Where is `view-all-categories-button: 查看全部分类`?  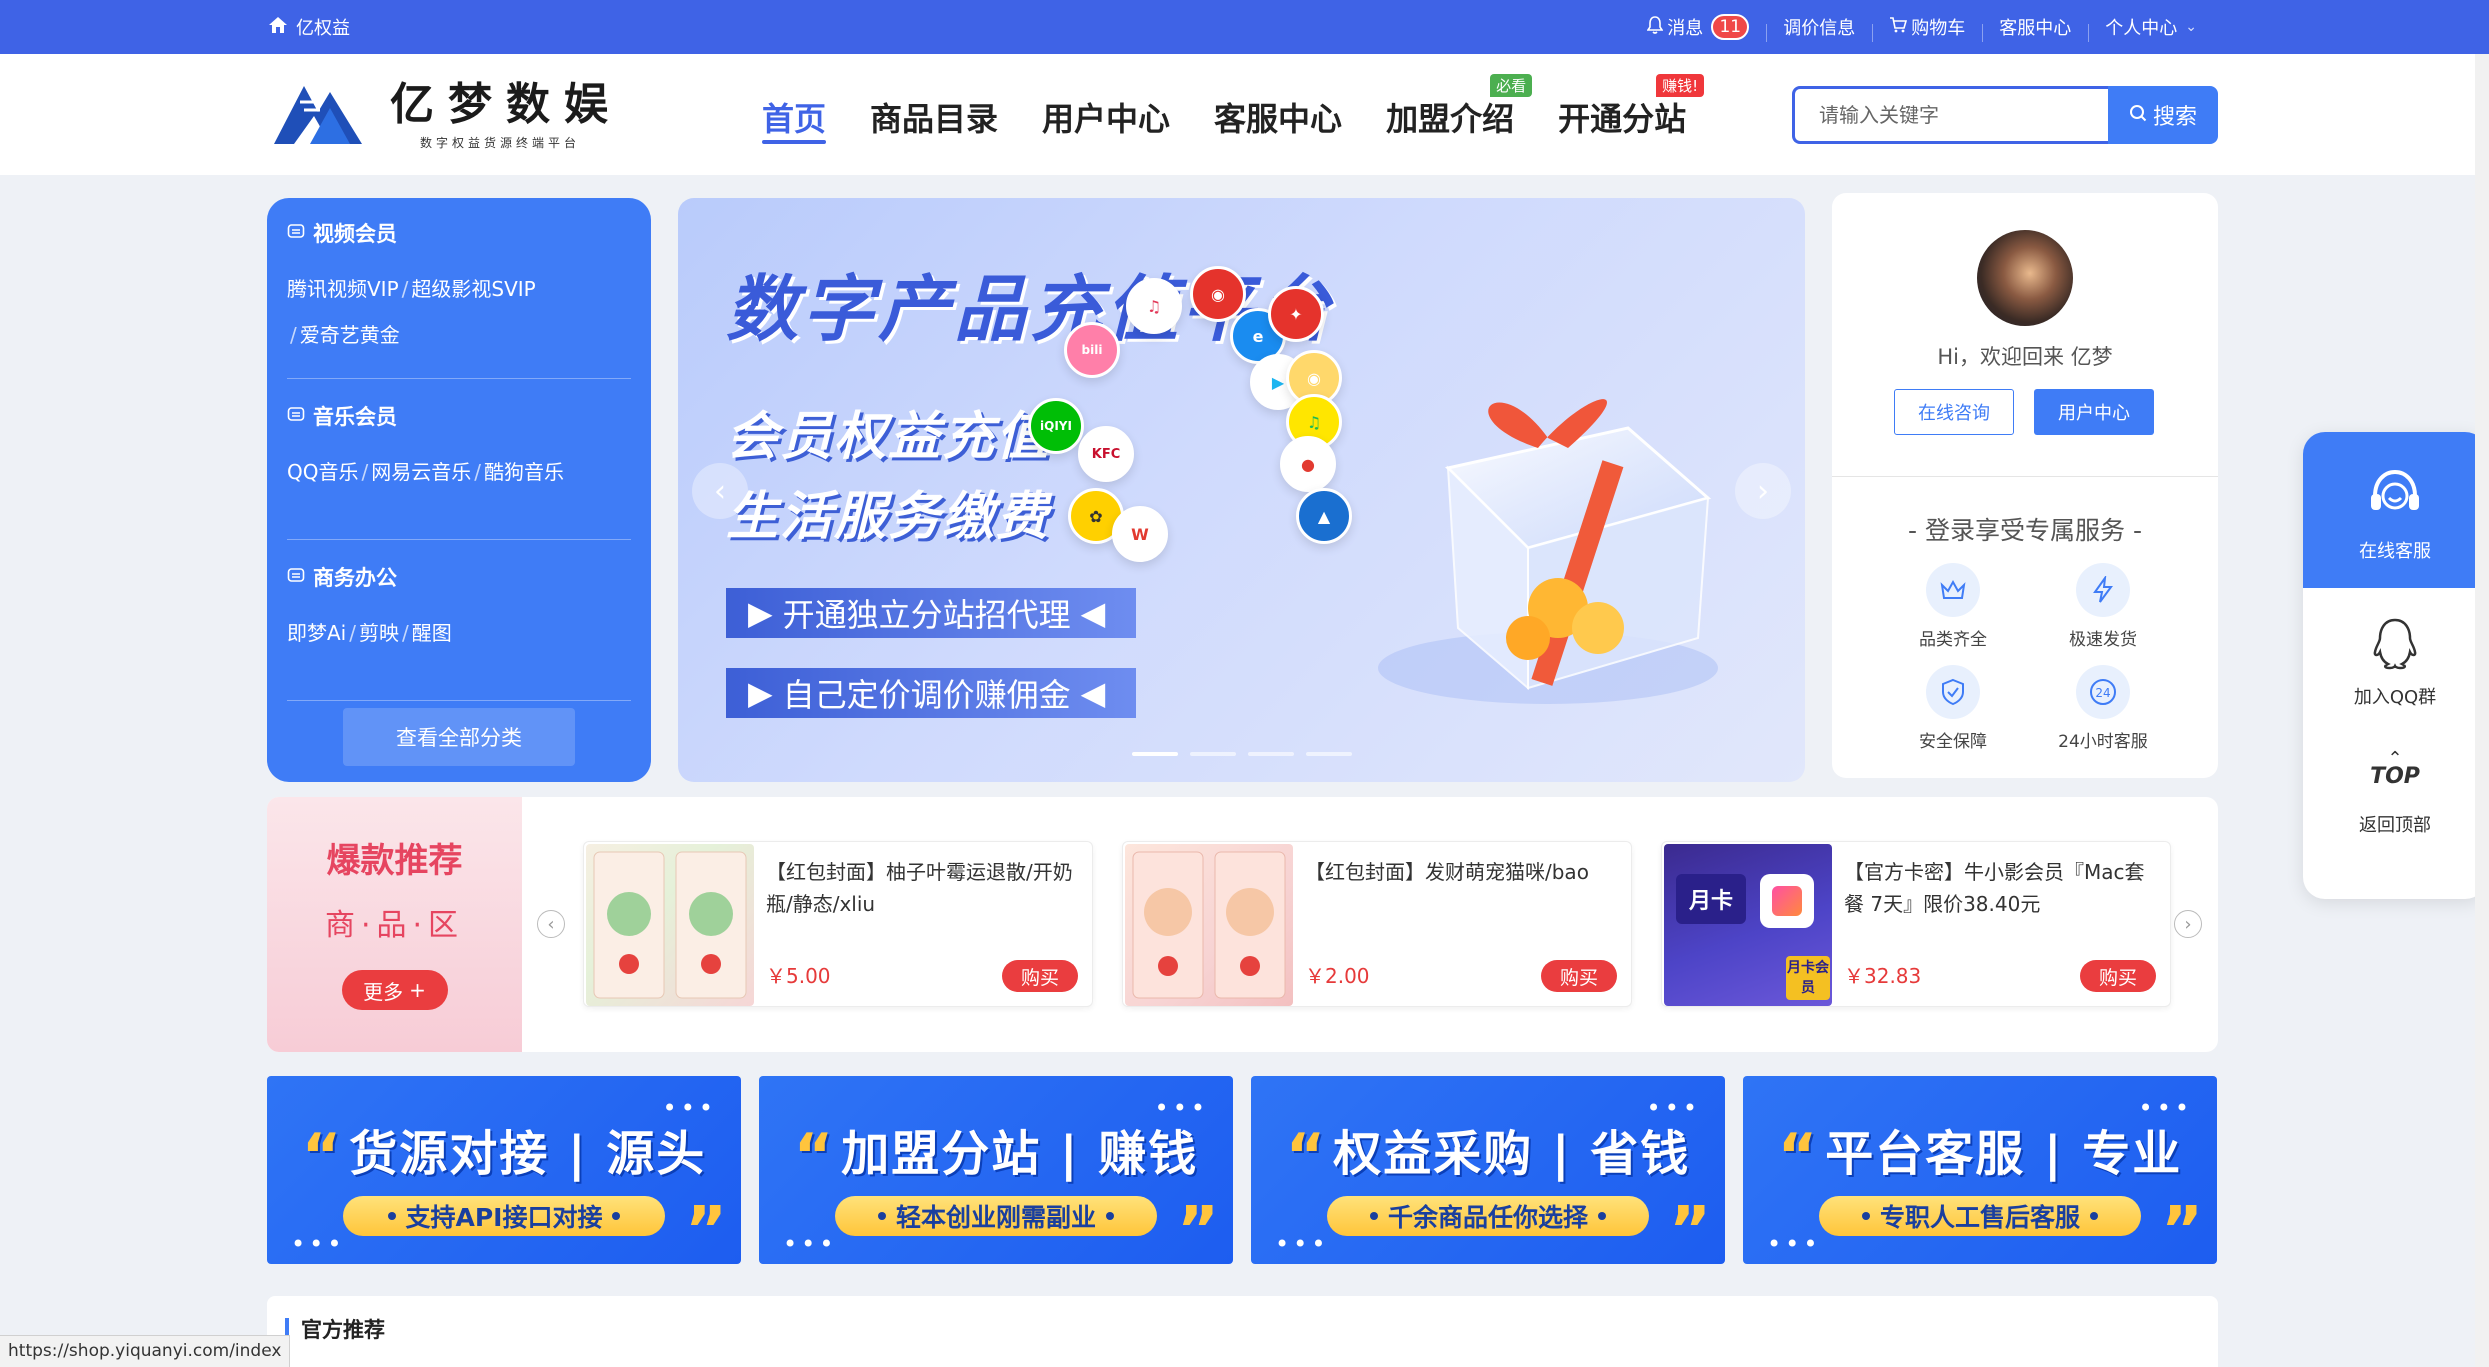 view-all-categories-button: 查看全部分类 is located at coordinates (459, 737).